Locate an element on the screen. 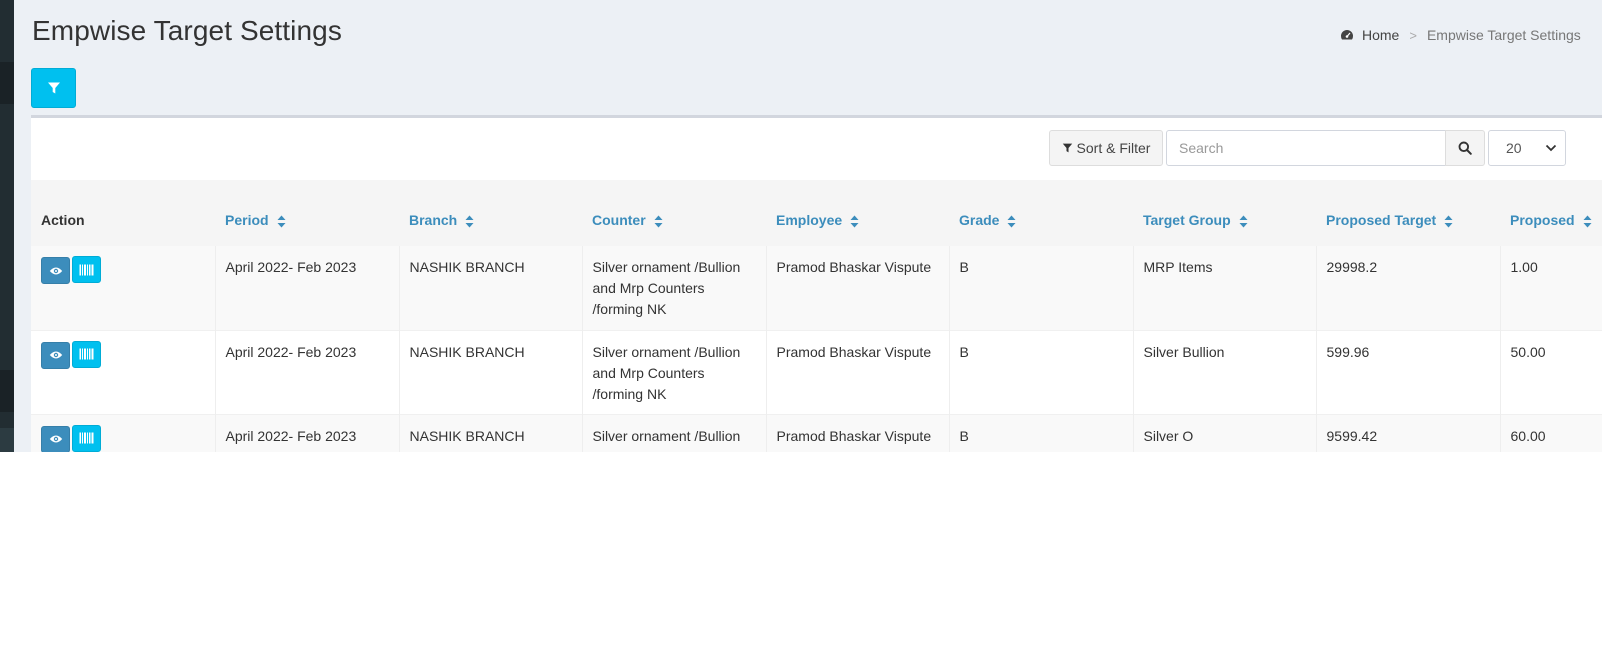 The width and height of the screenshot is (1602, 648). cell-proposed: 60.00 is located at coordinates (1550, 433).